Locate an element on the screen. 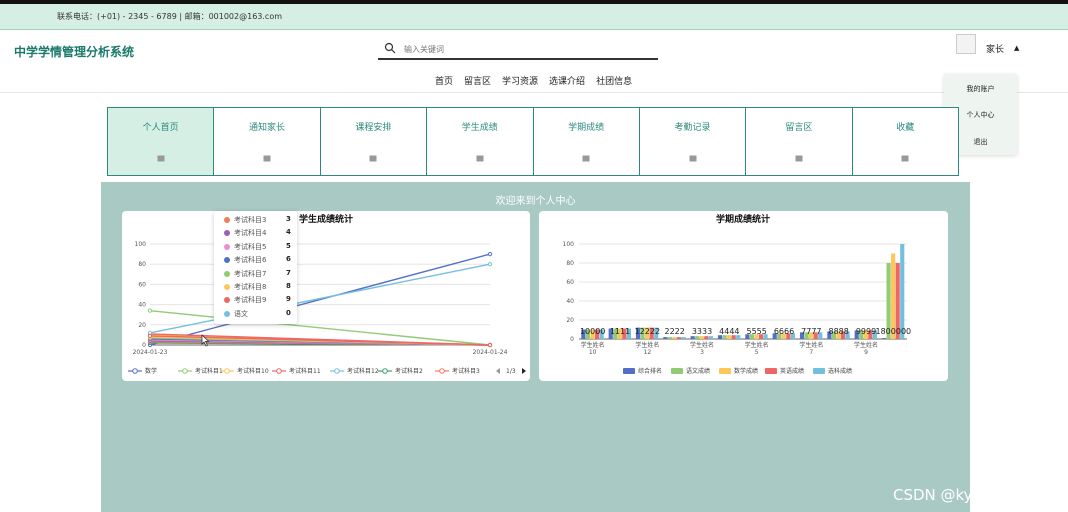  tooltip-series-name: 考试科目5 is located at coordinates (250, 246).